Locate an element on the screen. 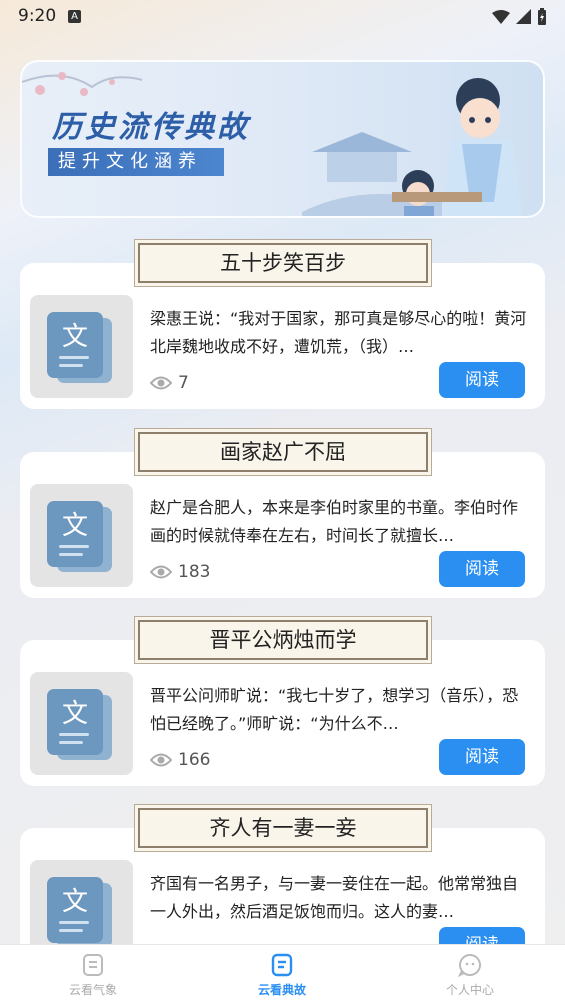 The width and height of the screenshot is (565, 1004). view-count: 183 is located at coordinates (180, 572).